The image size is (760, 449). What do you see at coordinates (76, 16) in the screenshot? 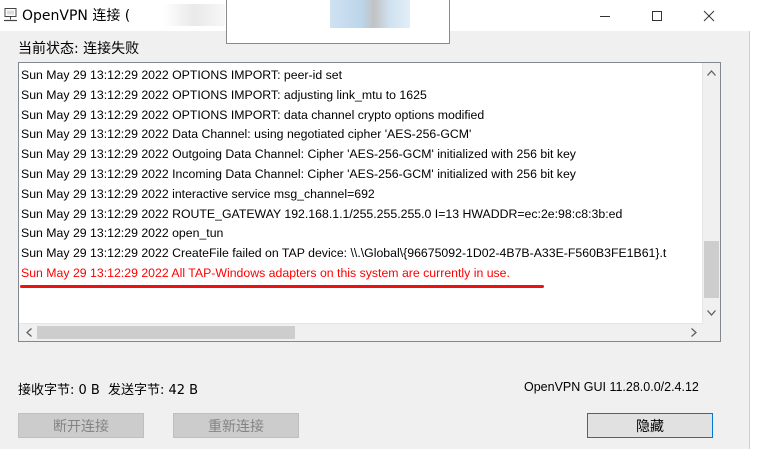
I see `window-title: OpenVPN 连接 (` at bounding box center [76, 16].